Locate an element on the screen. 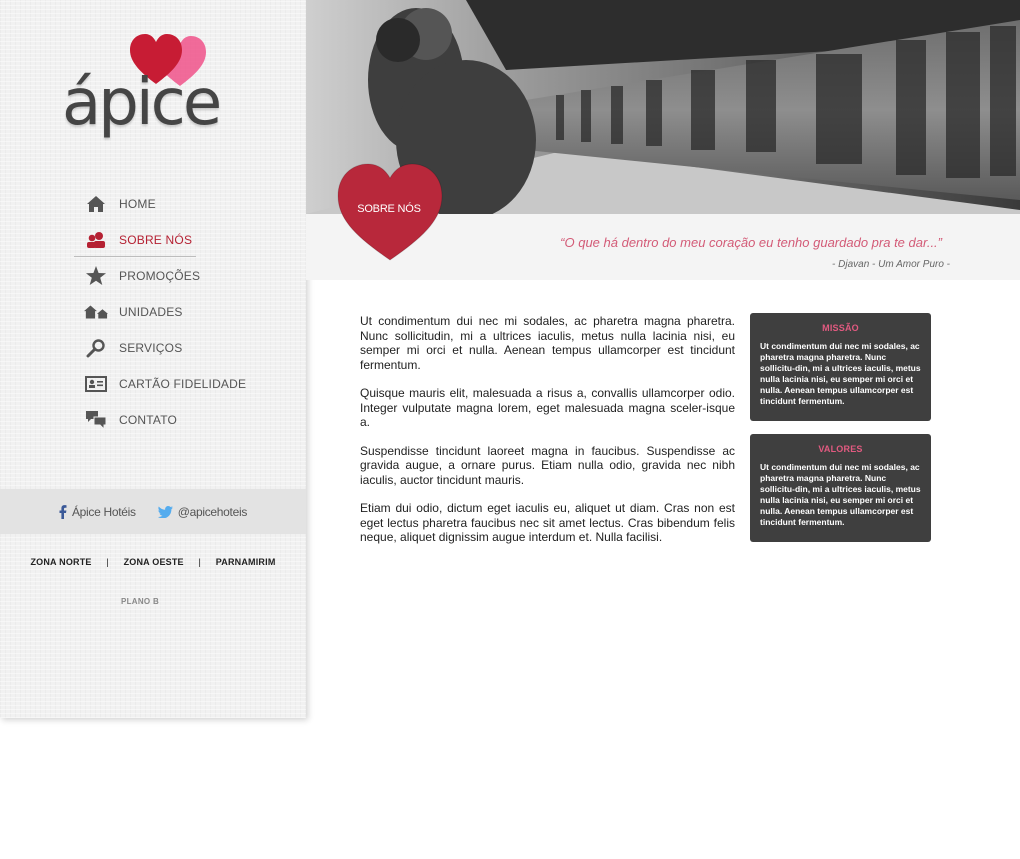 The image size is (1020, 859). nav-label-promocoes: PROMOÇÕES is located at coordinates (160, 276).